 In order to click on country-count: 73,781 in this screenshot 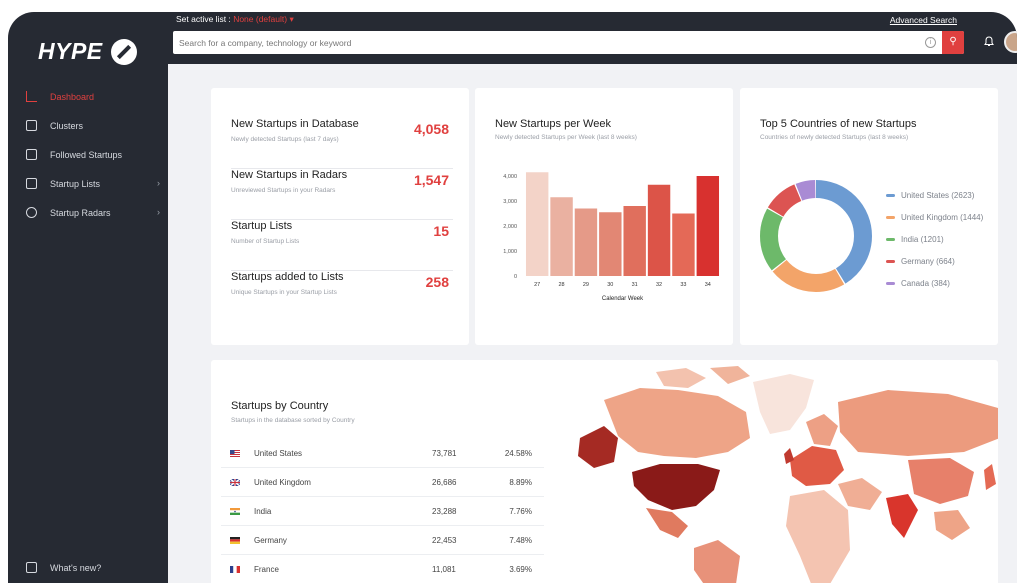, I will do `click(444, 453)`.